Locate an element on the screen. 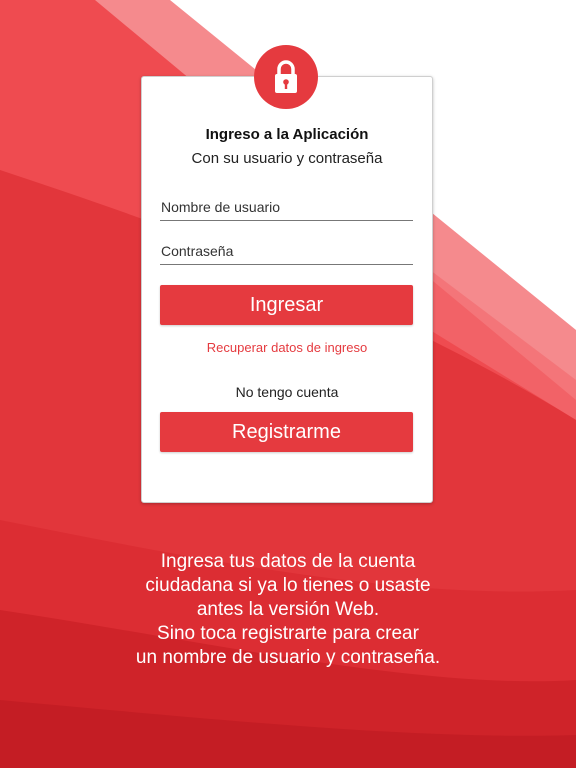 This screenshot has height=768, width=576. username-field is located at coordinates (286, 207).